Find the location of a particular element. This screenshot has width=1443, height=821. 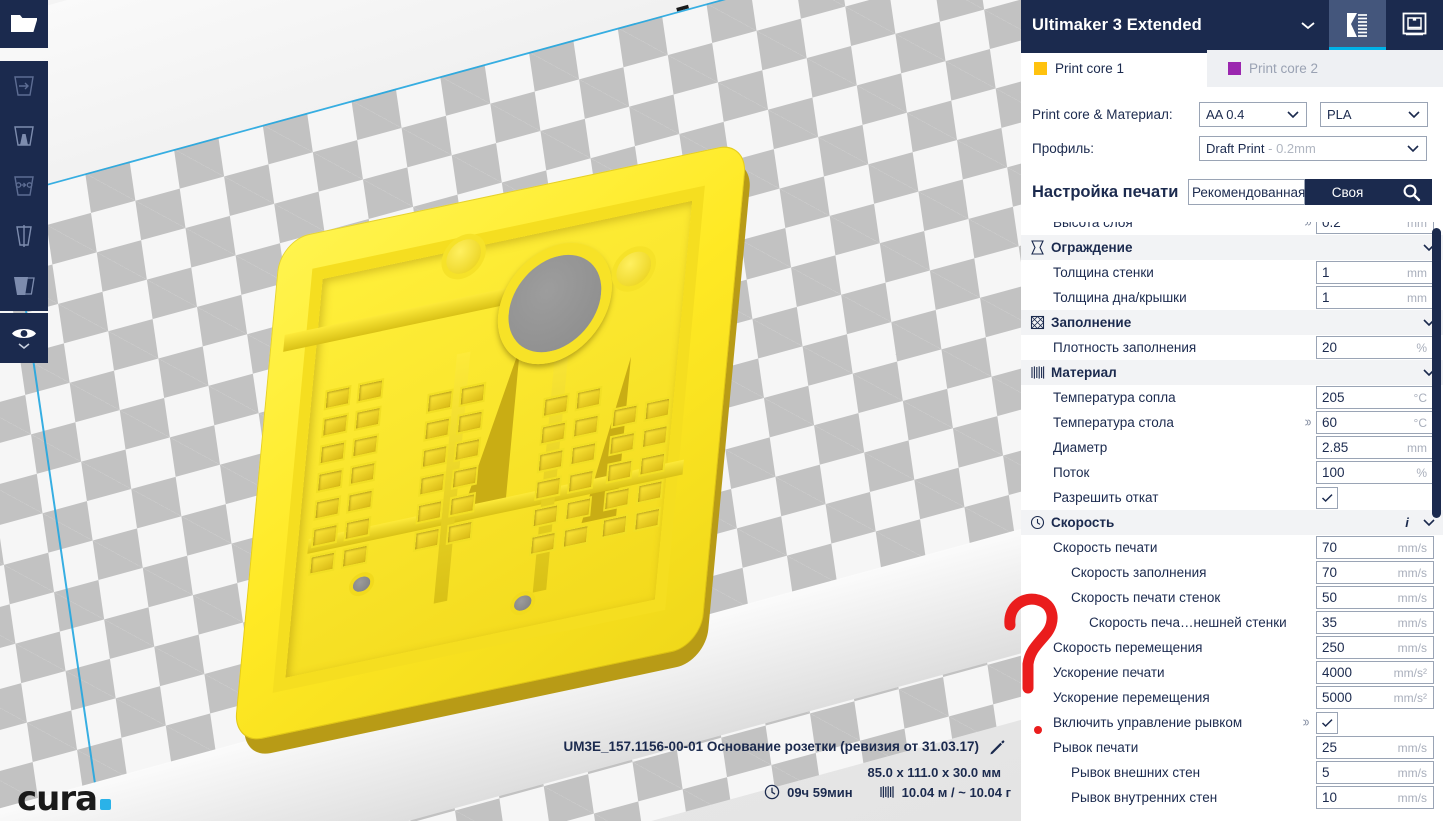

tab-monitor-view is located at coordinates (1414, 25).